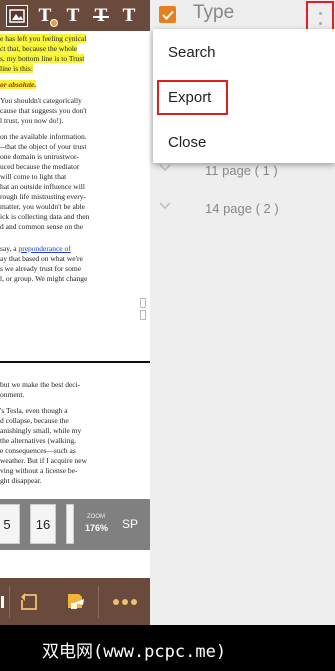  Describe the element at coordinates (45, 216) in the screenshot. I see `text-line: ick is collecting data and then` at that location.